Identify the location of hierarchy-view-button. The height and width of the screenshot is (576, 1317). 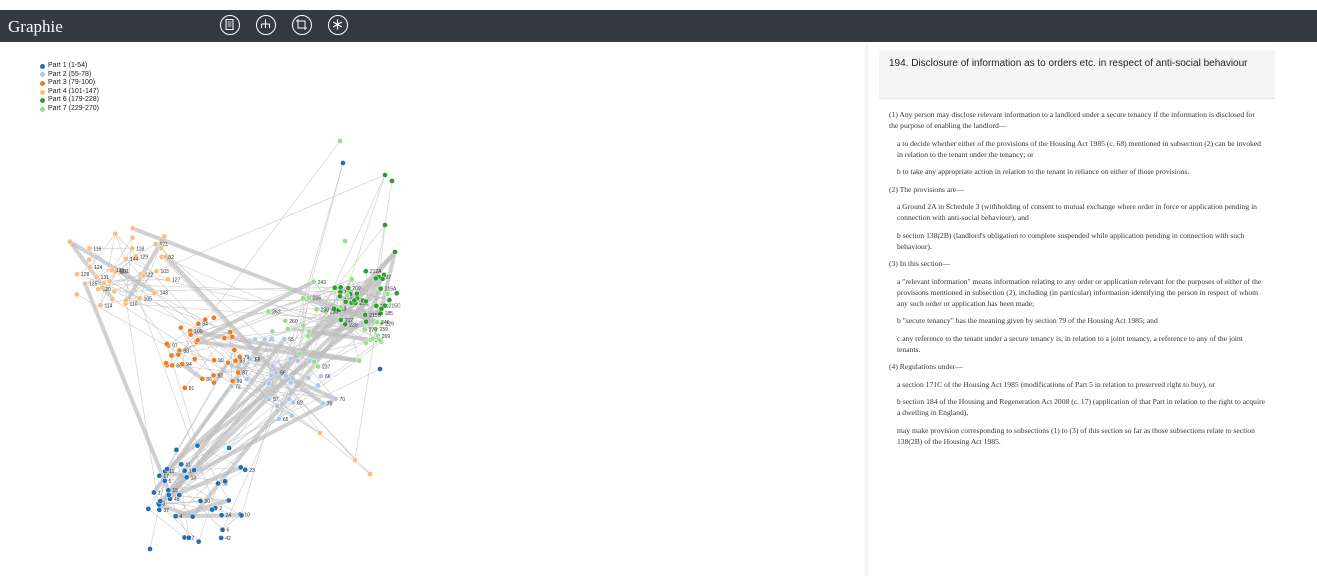
(266, 25).